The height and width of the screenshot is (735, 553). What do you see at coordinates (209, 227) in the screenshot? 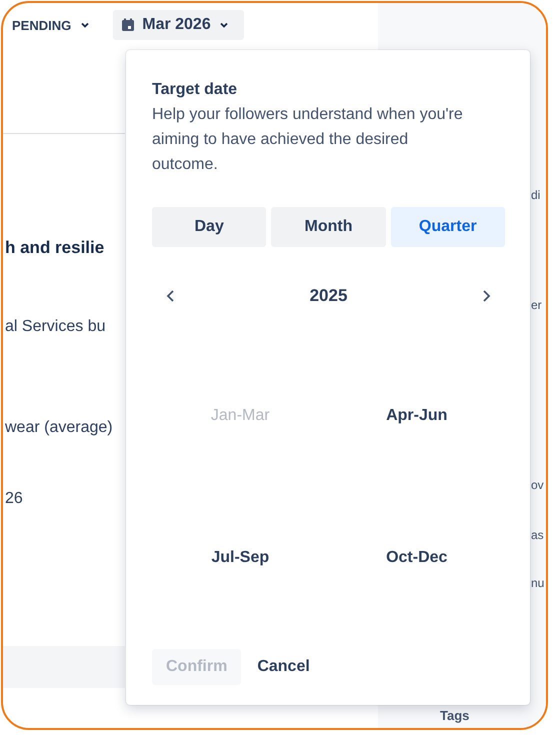
I see `mode-tab: Day` at bounding box center [209, 227].